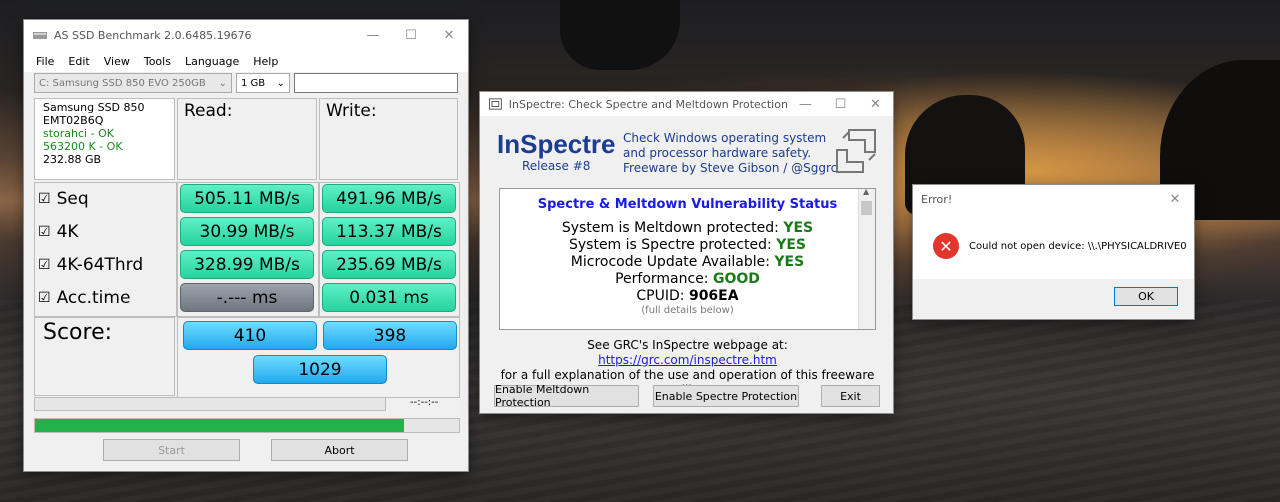 This screenshot has height=502, width=1280. What do you see at coordinates (687, 310) in the screenshot?
I see `details-note: (full details below)` at bounding box center [687, 310].